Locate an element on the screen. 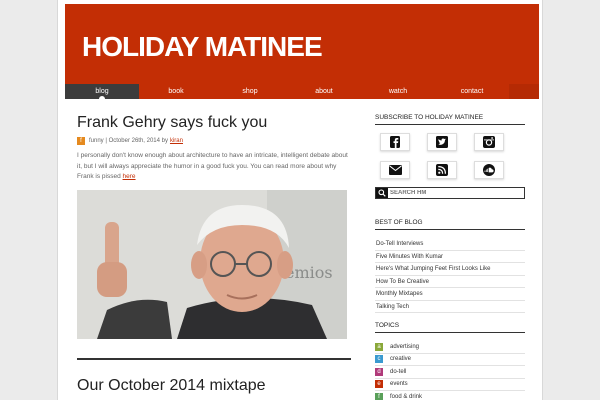 The height and width of the screenshot is (400, 600). nav-item-contact: contact is located at coordinates (472, 91).